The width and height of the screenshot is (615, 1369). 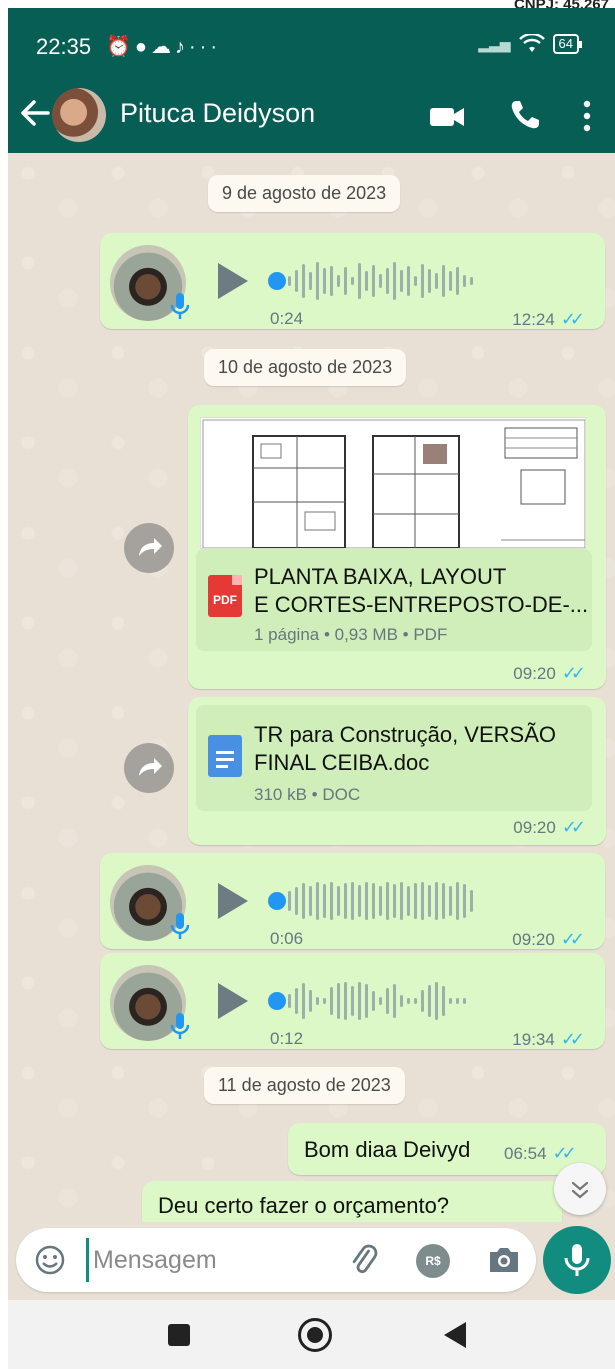 What do you see at coordinates (315, 1335) in the screenshot?
I see `home-button` at bounding box center [315, 1335].